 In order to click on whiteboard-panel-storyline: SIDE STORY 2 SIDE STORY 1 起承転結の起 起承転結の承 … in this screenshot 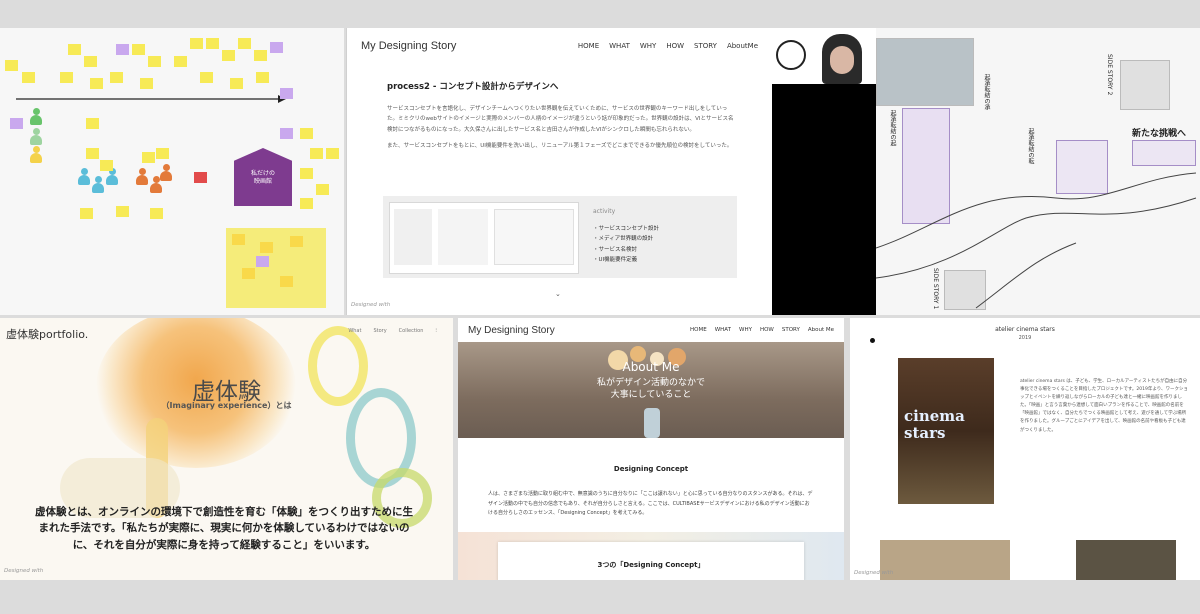, I will do `click(1038, 171)`.